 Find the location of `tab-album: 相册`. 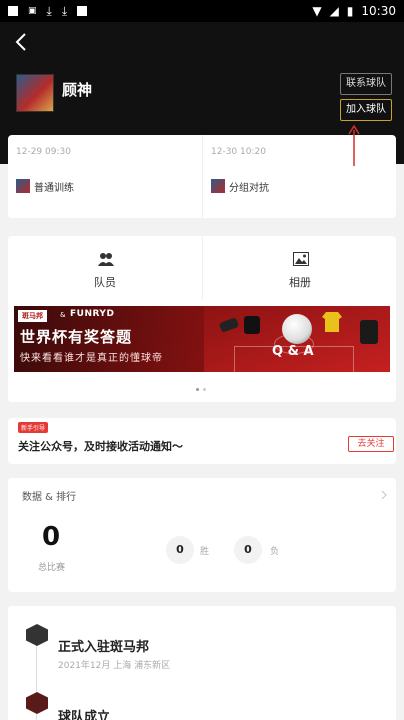

tab-album: 相册 is located at coordinates (299, 268).